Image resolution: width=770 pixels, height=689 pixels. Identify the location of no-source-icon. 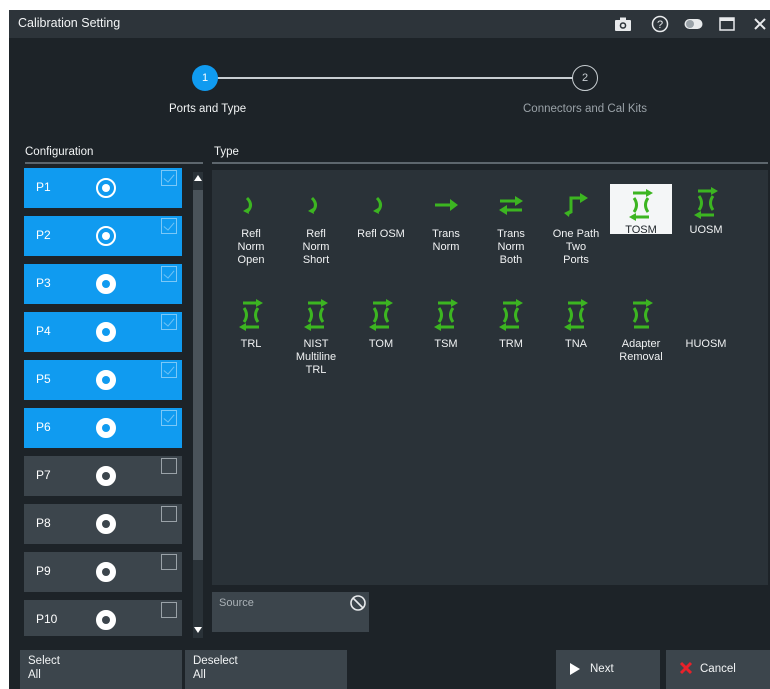
(358, 603).